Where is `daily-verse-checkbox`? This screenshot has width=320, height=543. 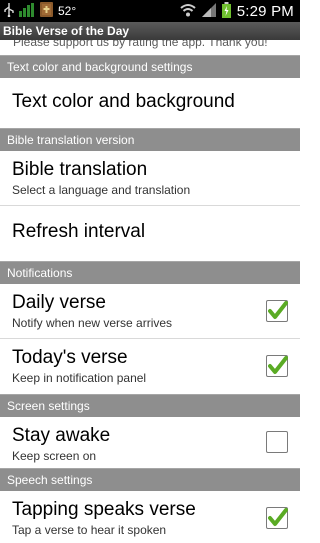 daily-verse-checkbox is located at coordinates (277, 311).